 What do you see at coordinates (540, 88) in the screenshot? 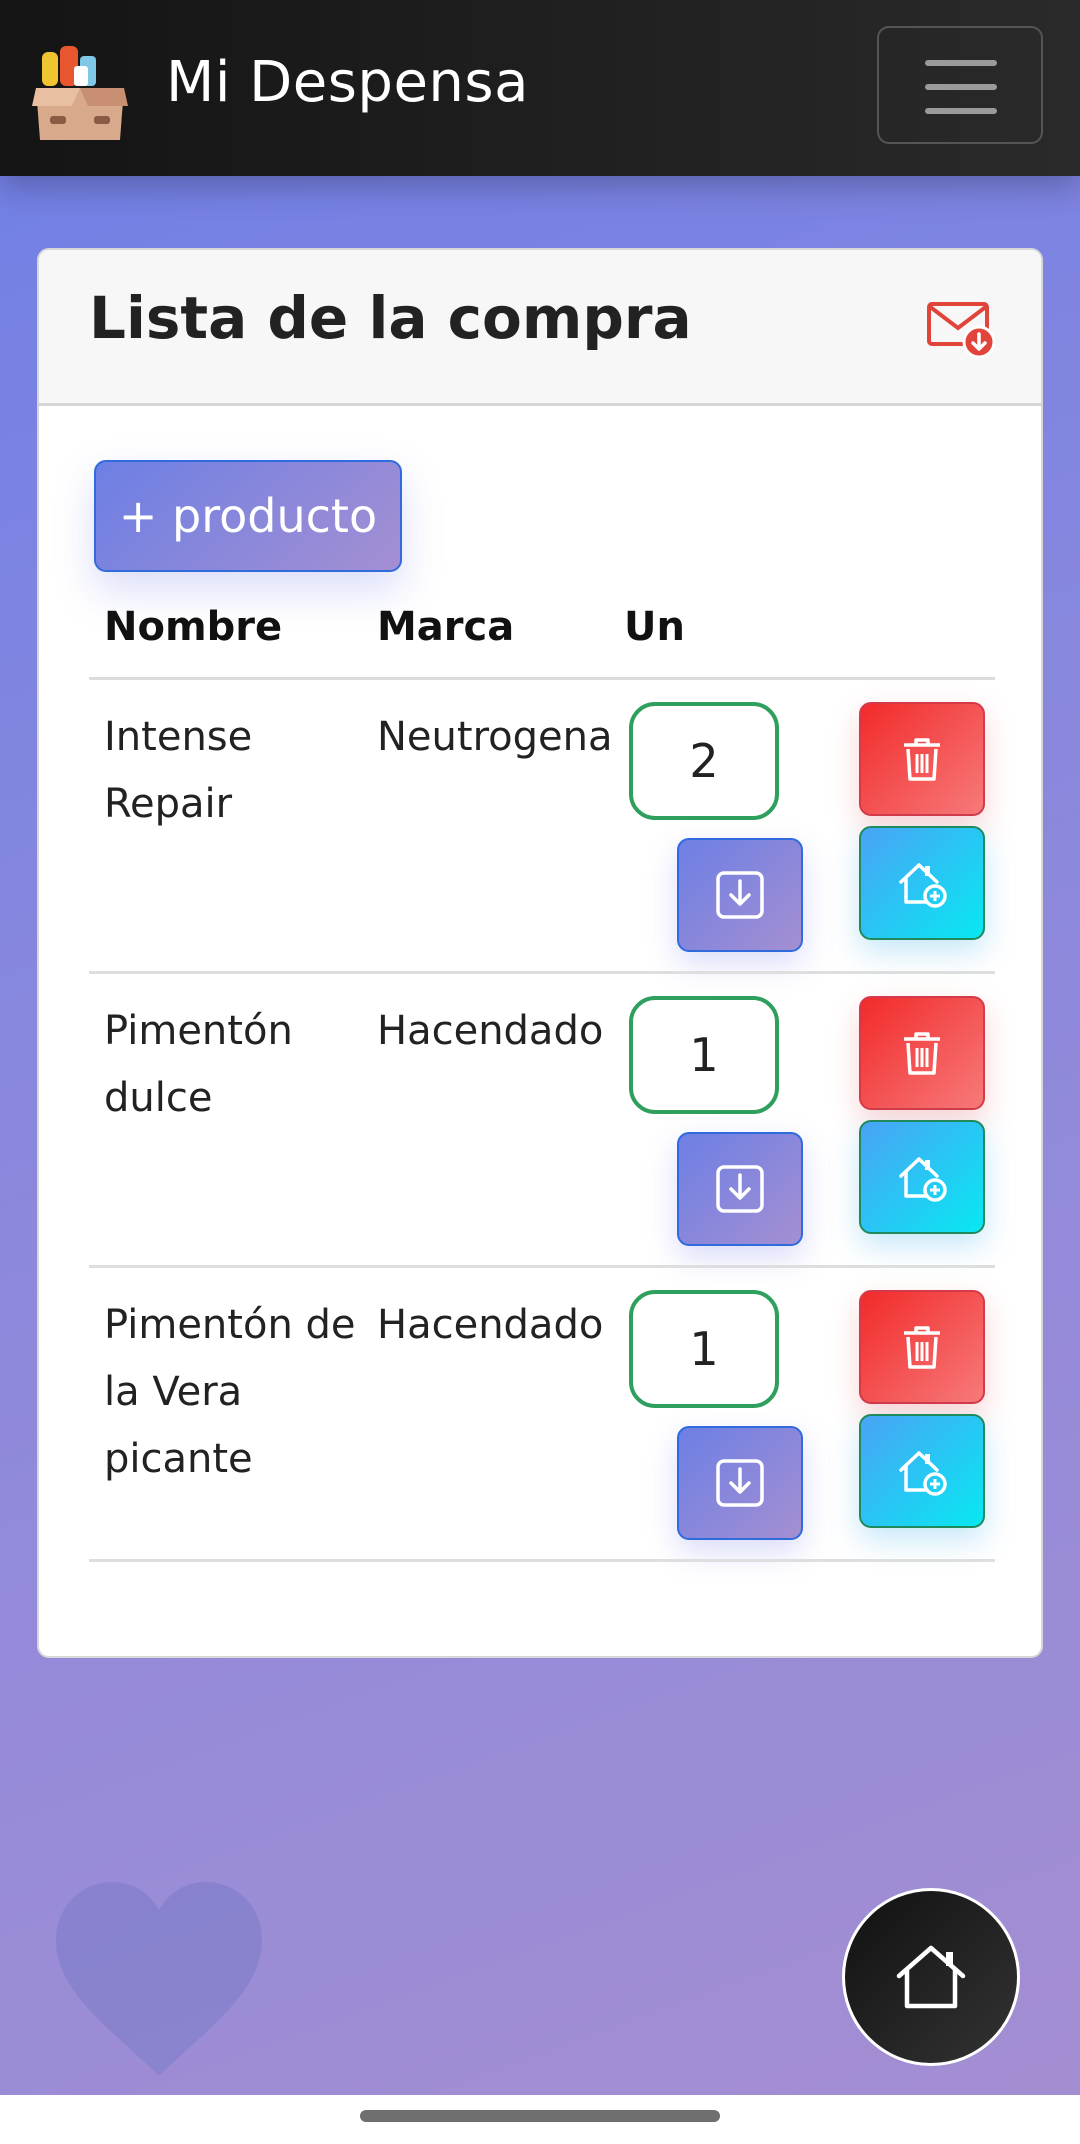
I see `top-navbar: Mi Despensa` at bounding box center [540, 88].